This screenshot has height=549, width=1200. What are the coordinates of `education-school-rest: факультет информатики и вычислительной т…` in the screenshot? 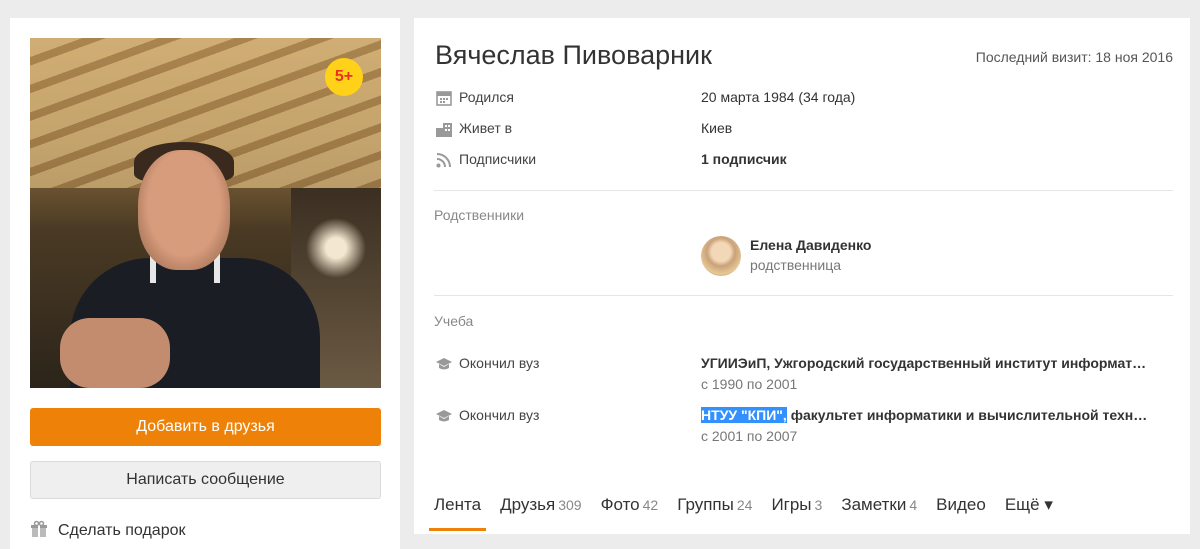 It's located at (969, 415).